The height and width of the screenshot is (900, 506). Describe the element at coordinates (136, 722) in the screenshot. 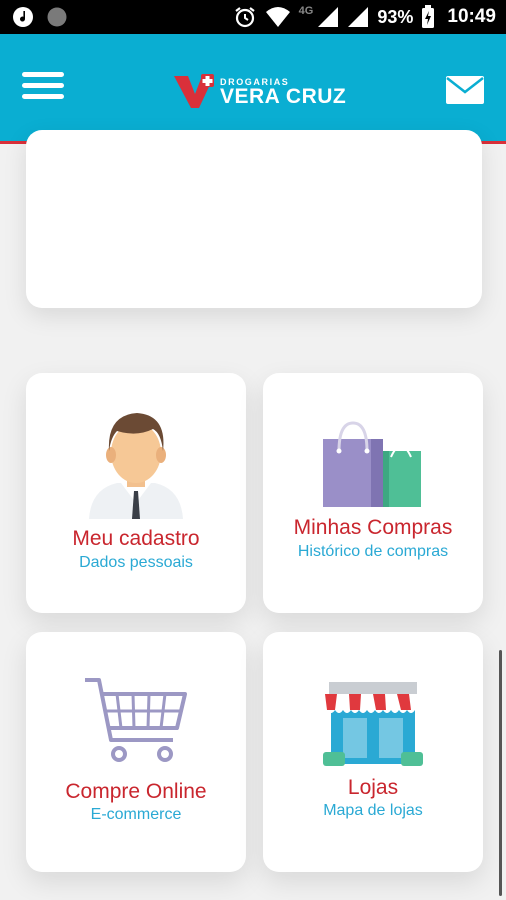

I see `shopping-cart-icon` at that location.